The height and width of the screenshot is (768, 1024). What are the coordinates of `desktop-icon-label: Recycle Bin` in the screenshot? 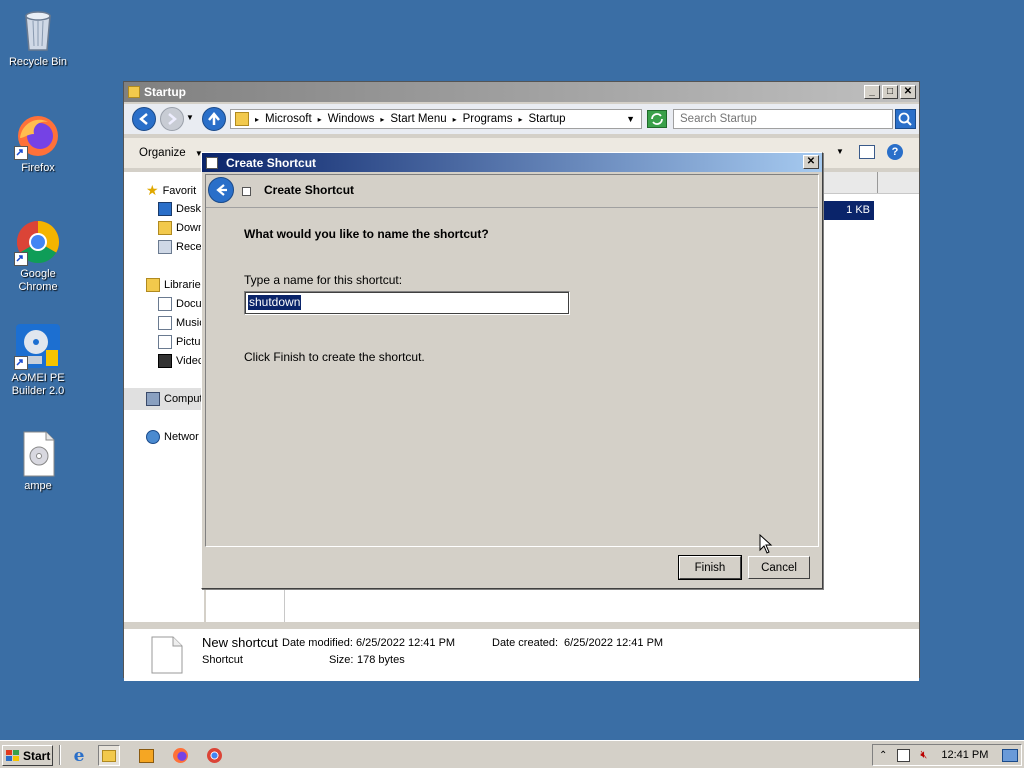 It's located at (38, 62).